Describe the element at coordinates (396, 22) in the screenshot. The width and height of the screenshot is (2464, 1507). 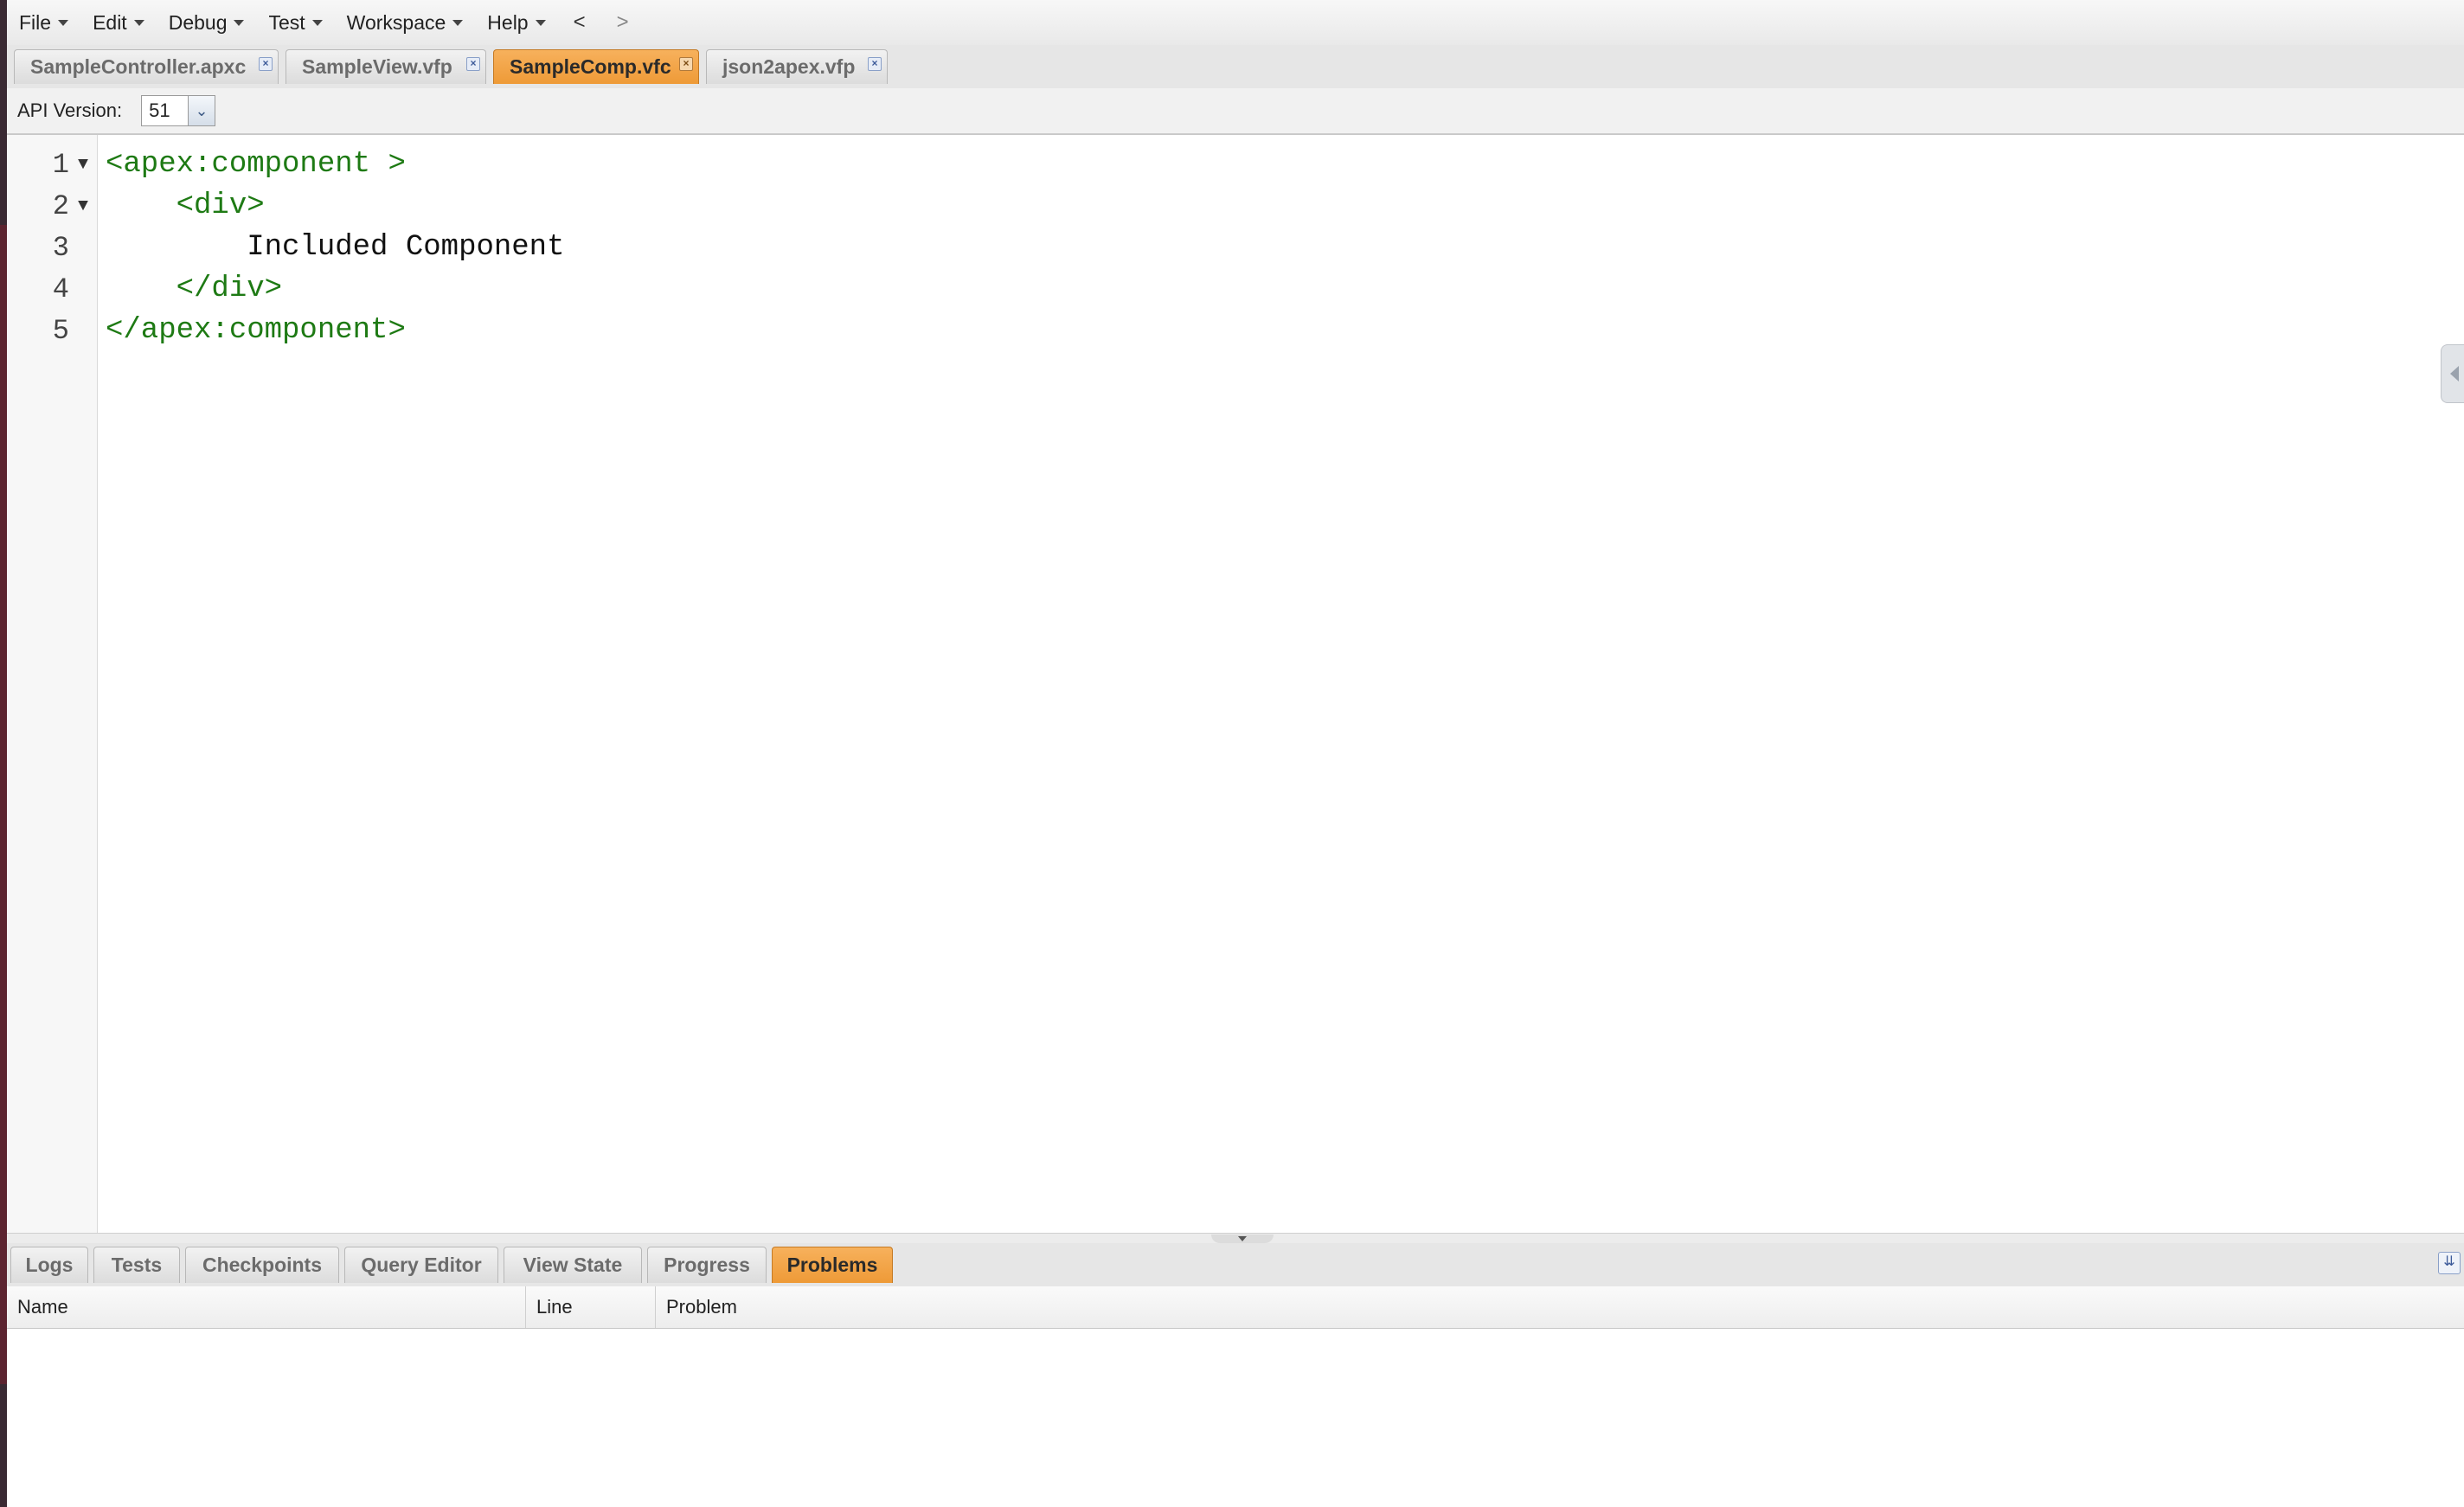
I see `menu-workspace-label: Workspace` at that location.